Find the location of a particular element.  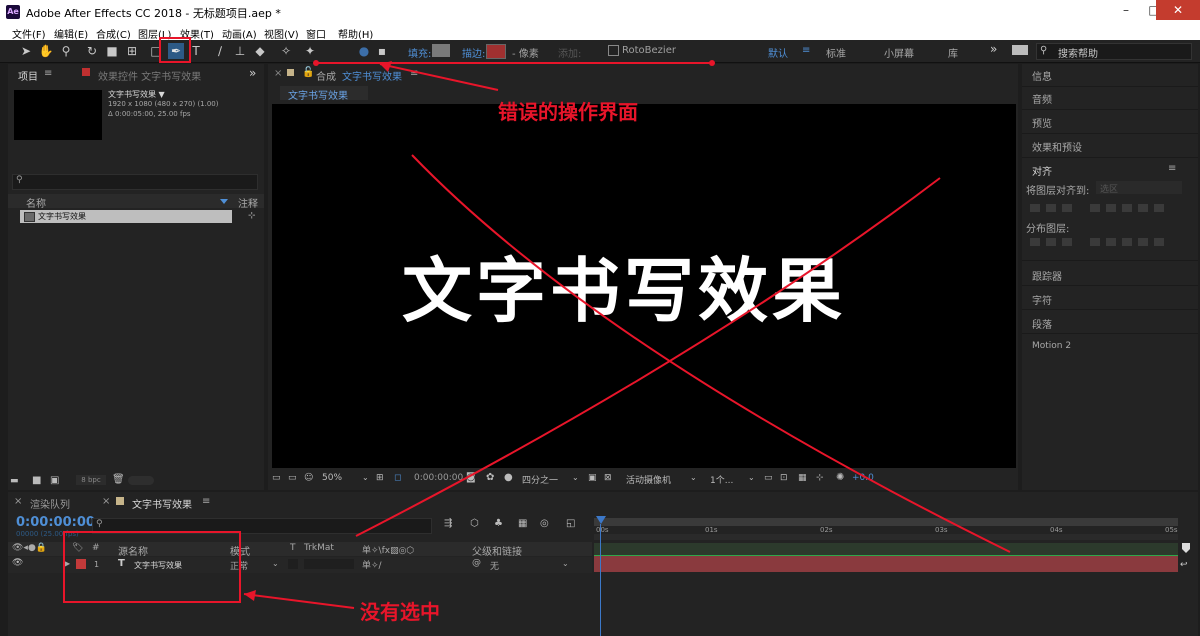

not-selected-arrow is located at coordinates (299, 601).